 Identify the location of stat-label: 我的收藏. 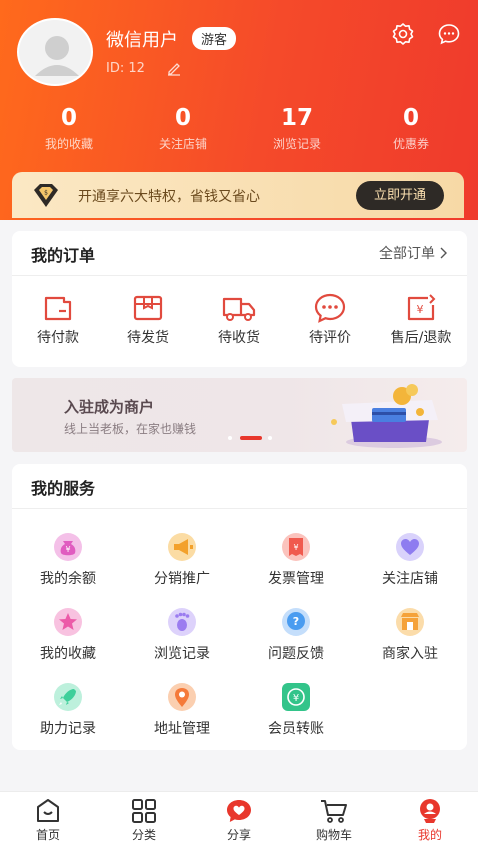
(68, 144).